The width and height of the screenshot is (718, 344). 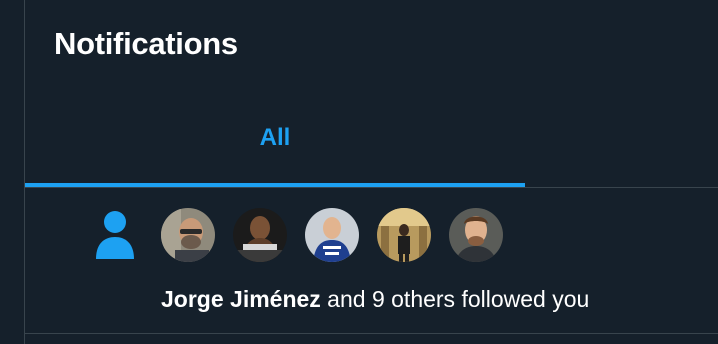 I want to click on actor-name-link: Jorge Jiménez, so click(x=241, y=299).